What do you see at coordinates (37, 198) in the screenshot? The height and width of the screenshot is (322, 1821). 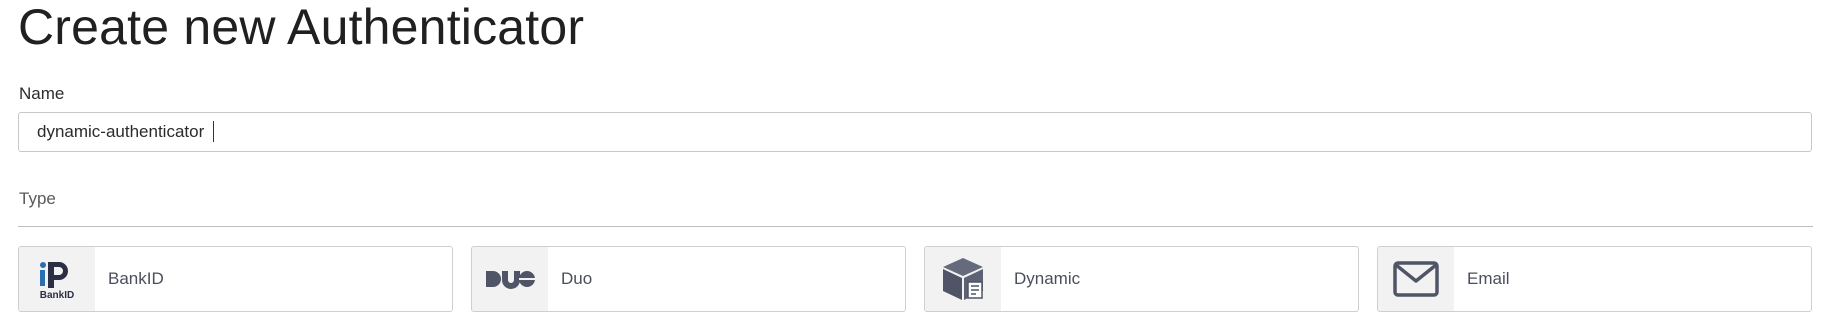 I see `type-label: Type` at bounding box center [37, 198].